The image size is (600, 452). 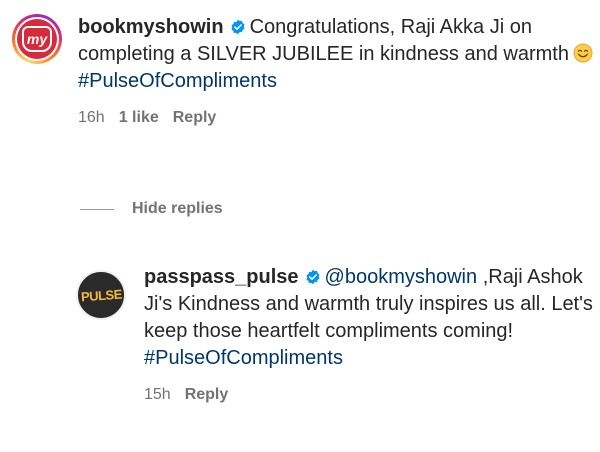 What do you see at coordinates (401, 277) in the screenshot?
I see `mention-link: @bookmyshowin` at bounding box center [401, 277].